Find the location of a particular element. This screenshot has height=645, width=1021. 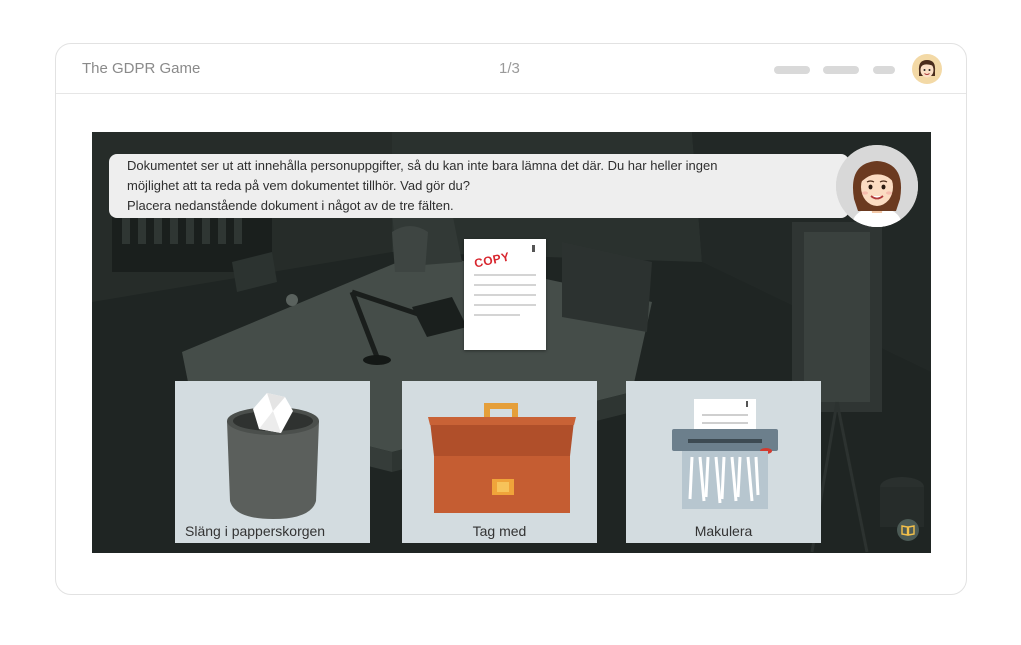

woman-portrait-icon is located at coordinates (877, 186).